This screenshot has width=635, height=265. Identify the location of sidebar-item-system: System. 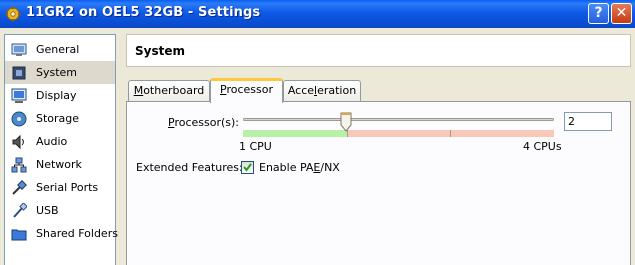
(60, 72).